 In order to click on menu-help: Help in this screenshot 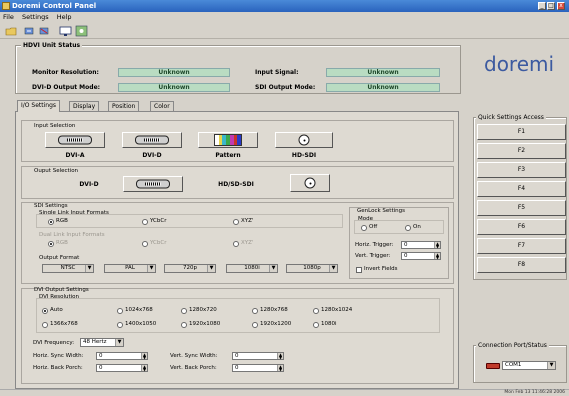, I will do `click(64, 17)`.